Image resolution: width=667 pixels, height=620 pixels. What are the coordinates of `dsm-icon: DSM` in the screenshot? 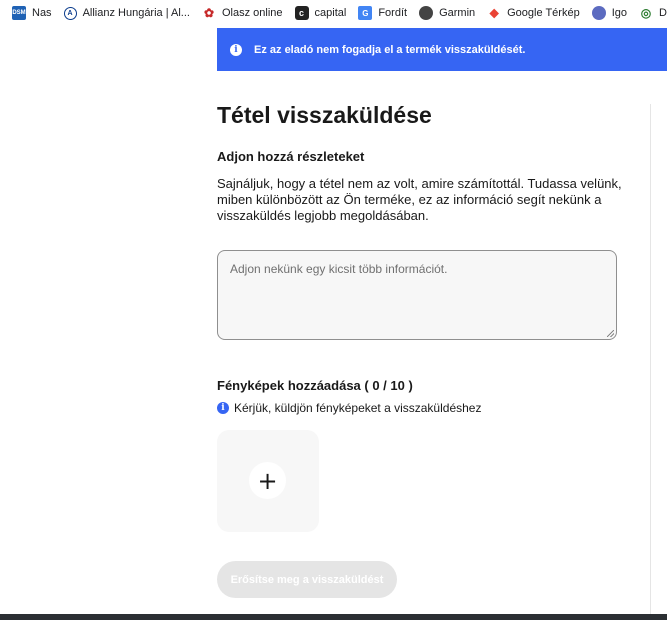 It's located at (19, 13).